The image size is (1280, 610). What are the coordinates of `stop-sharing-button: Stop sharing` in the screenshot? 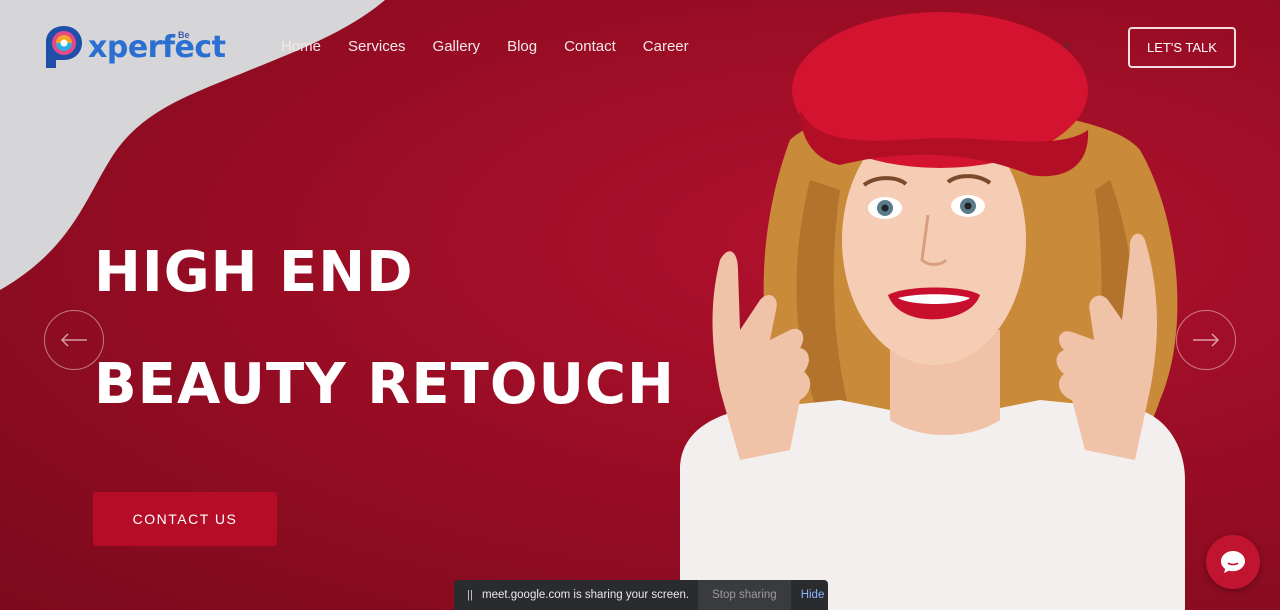 It's located at (744, 595).